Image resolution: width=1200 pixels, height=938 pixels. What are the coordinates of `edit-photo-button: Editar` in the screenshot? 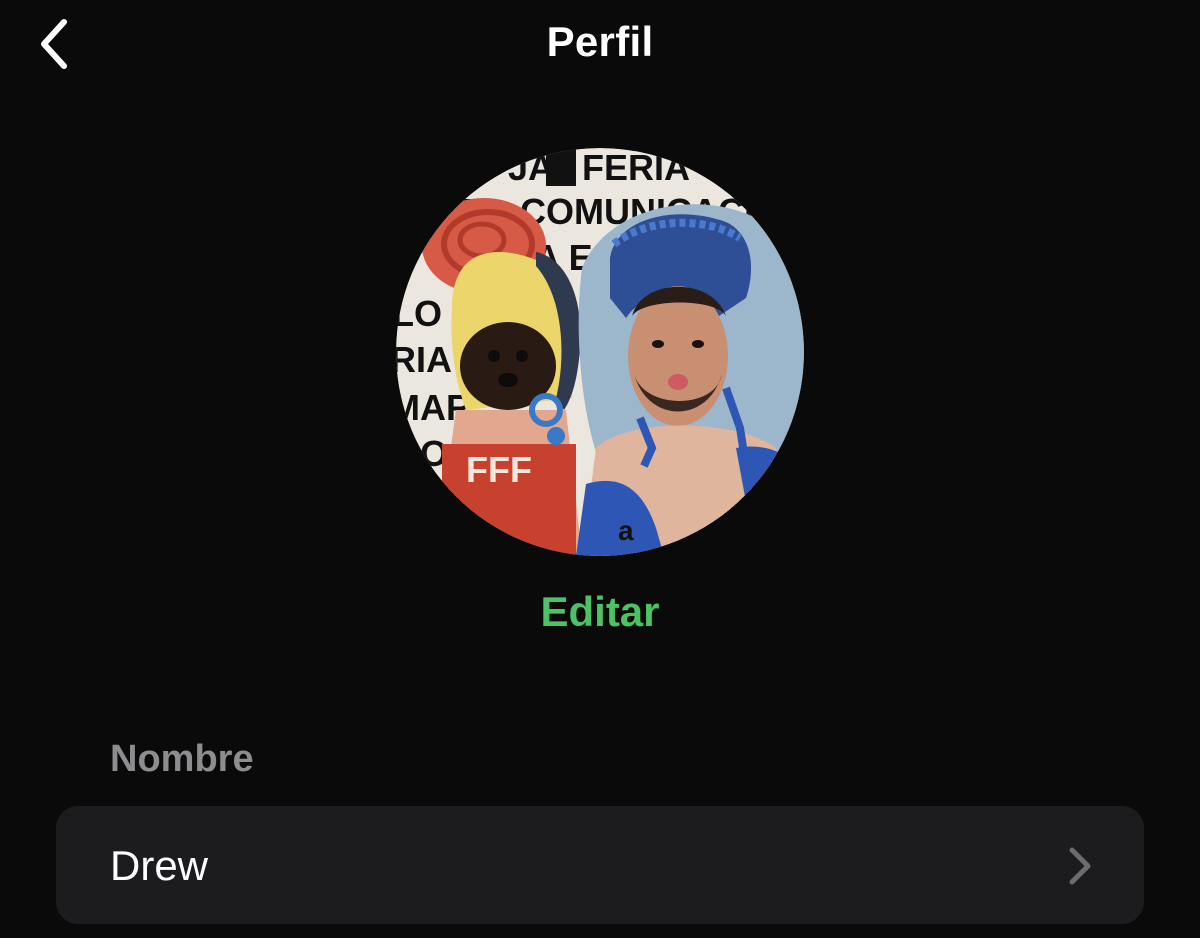 It's located at (600, 612).